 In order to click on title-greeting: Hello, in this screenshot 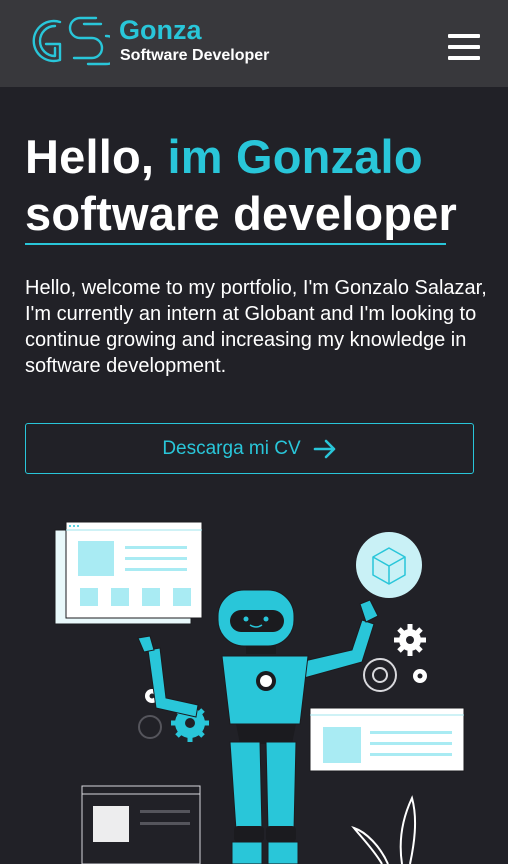, I will do `click(96, 156)`.